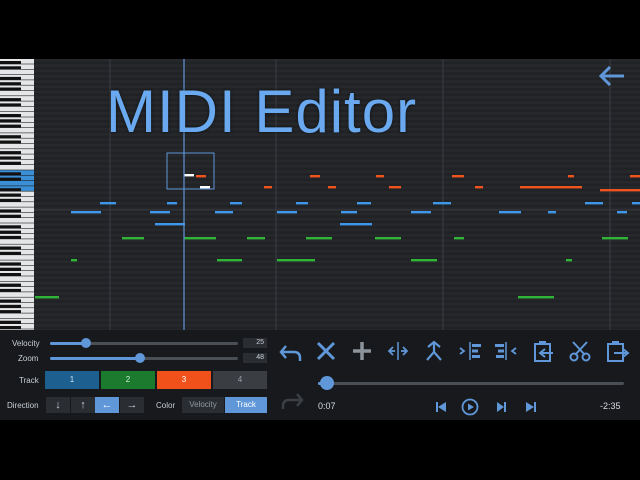  What do you see at coordinates (246, 405) in the screenshot?
I see `color-track-button: Track` at bounding box center [246, 405].